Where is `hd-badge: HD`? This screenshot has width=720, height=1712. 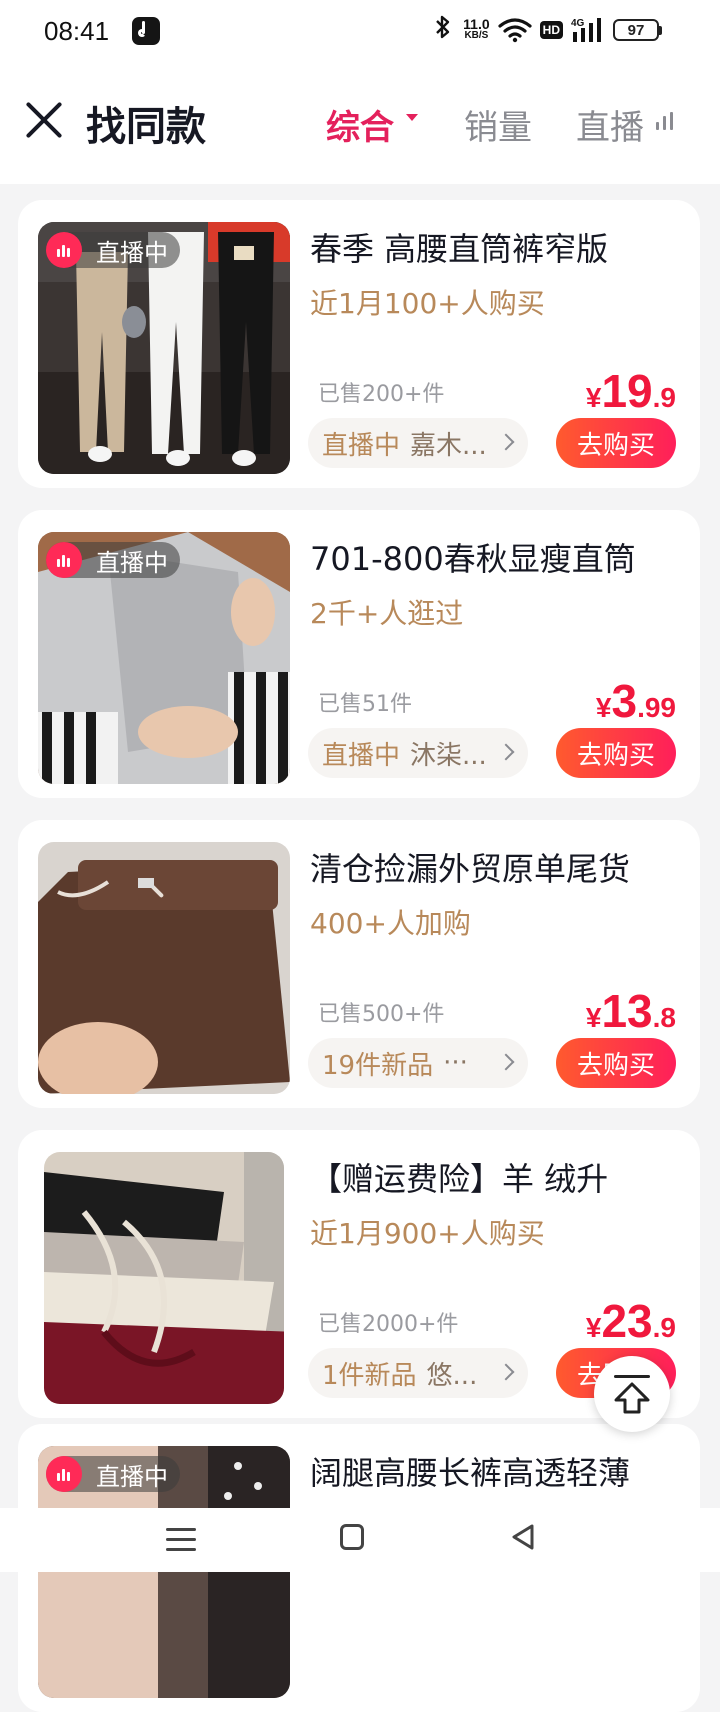 hd-badge: HD is located at coordinates (551, 30).